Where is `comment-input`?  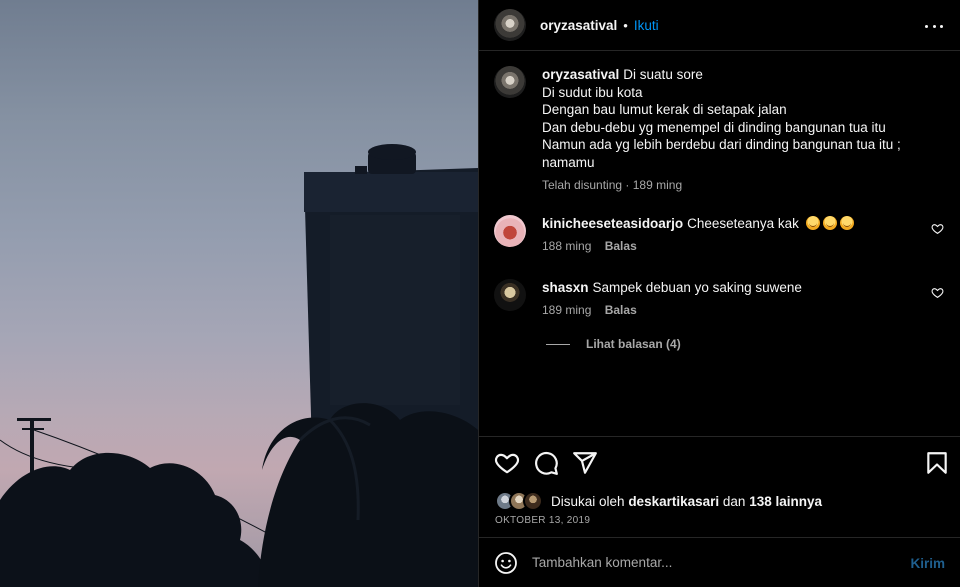 comment-input is located at coordinates (712, 562).